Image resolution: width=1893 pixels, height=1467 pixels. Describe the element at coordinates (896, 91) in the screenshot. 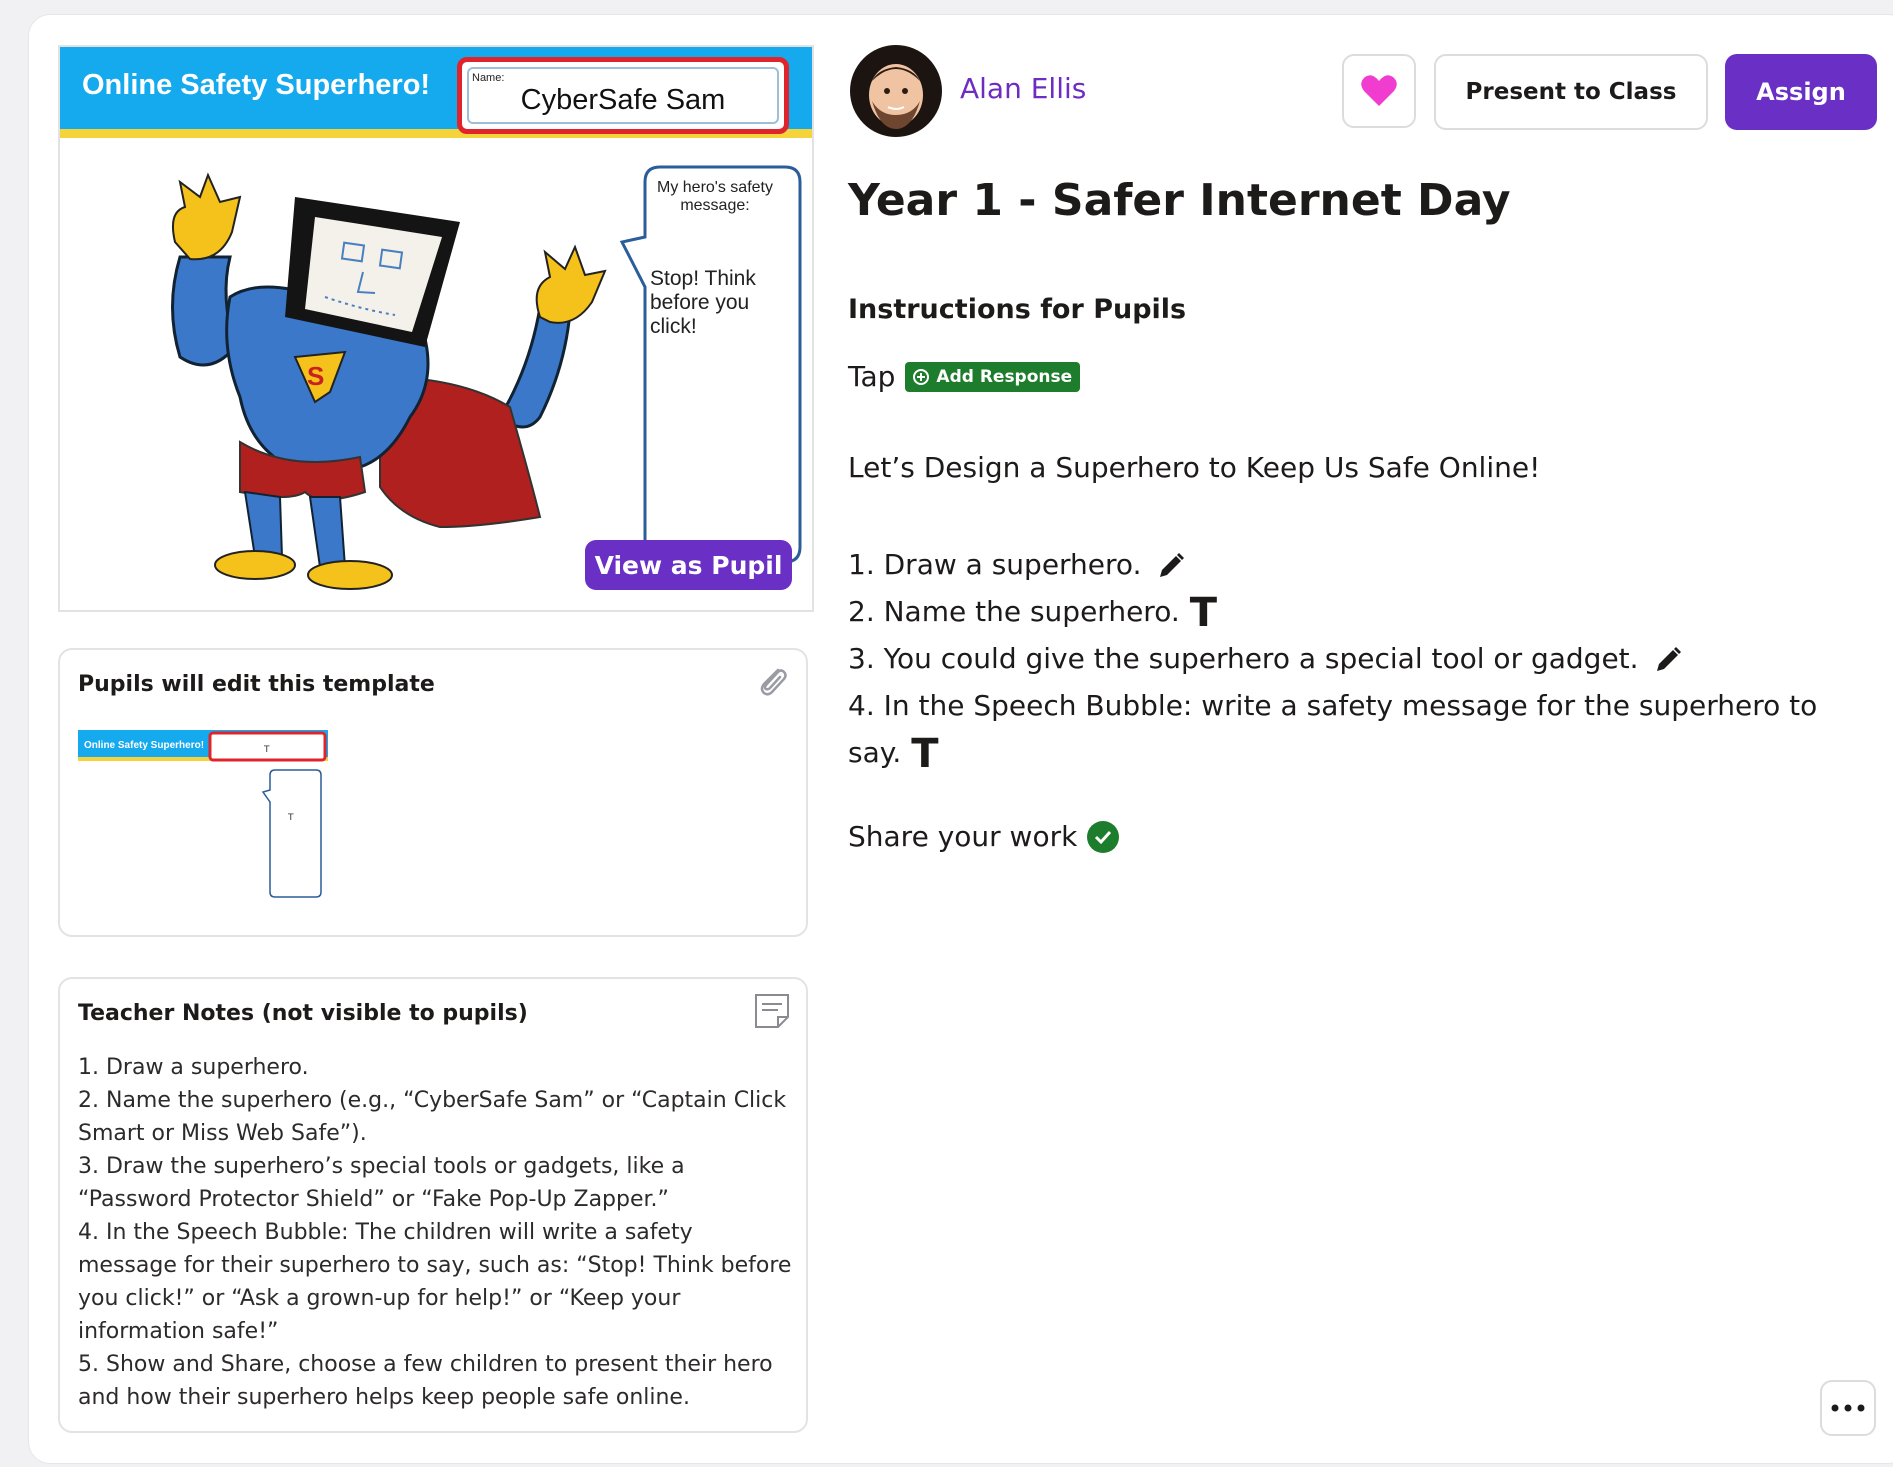

I see `author-avatar` at that location.